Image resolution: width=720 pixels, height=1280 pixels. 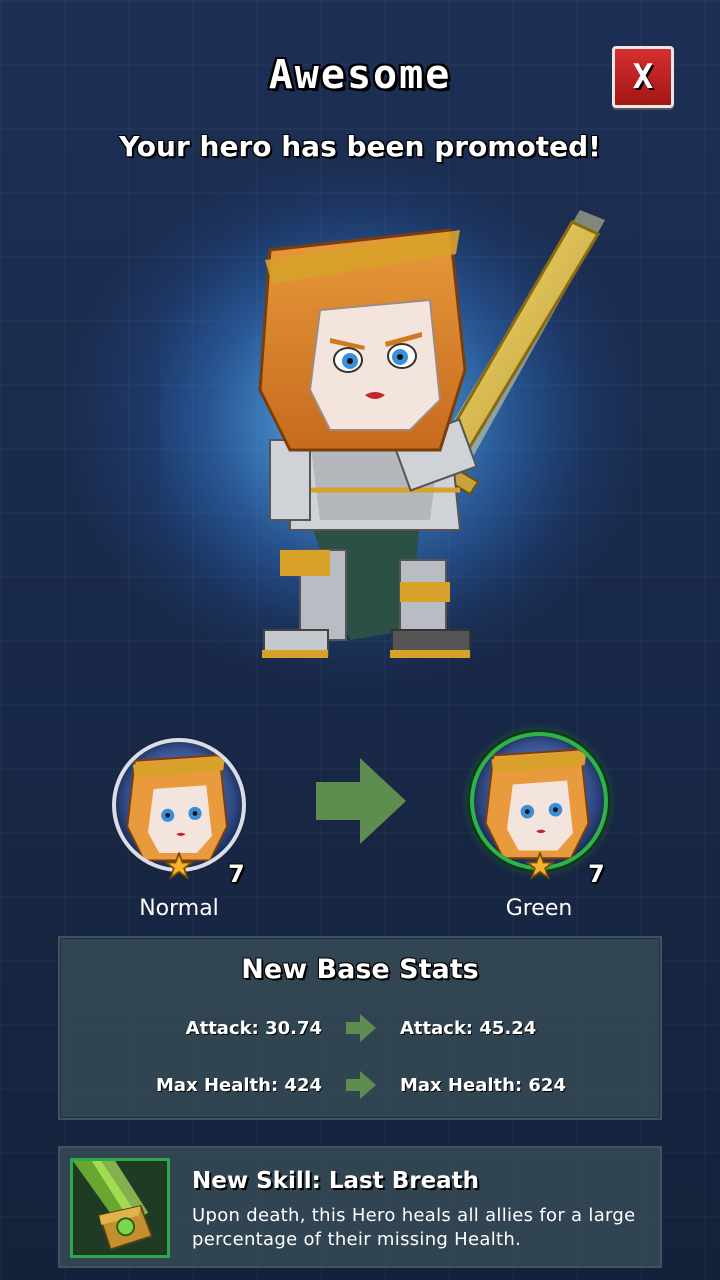 I want to click on close-icon: X, so click(x=643, y=77).